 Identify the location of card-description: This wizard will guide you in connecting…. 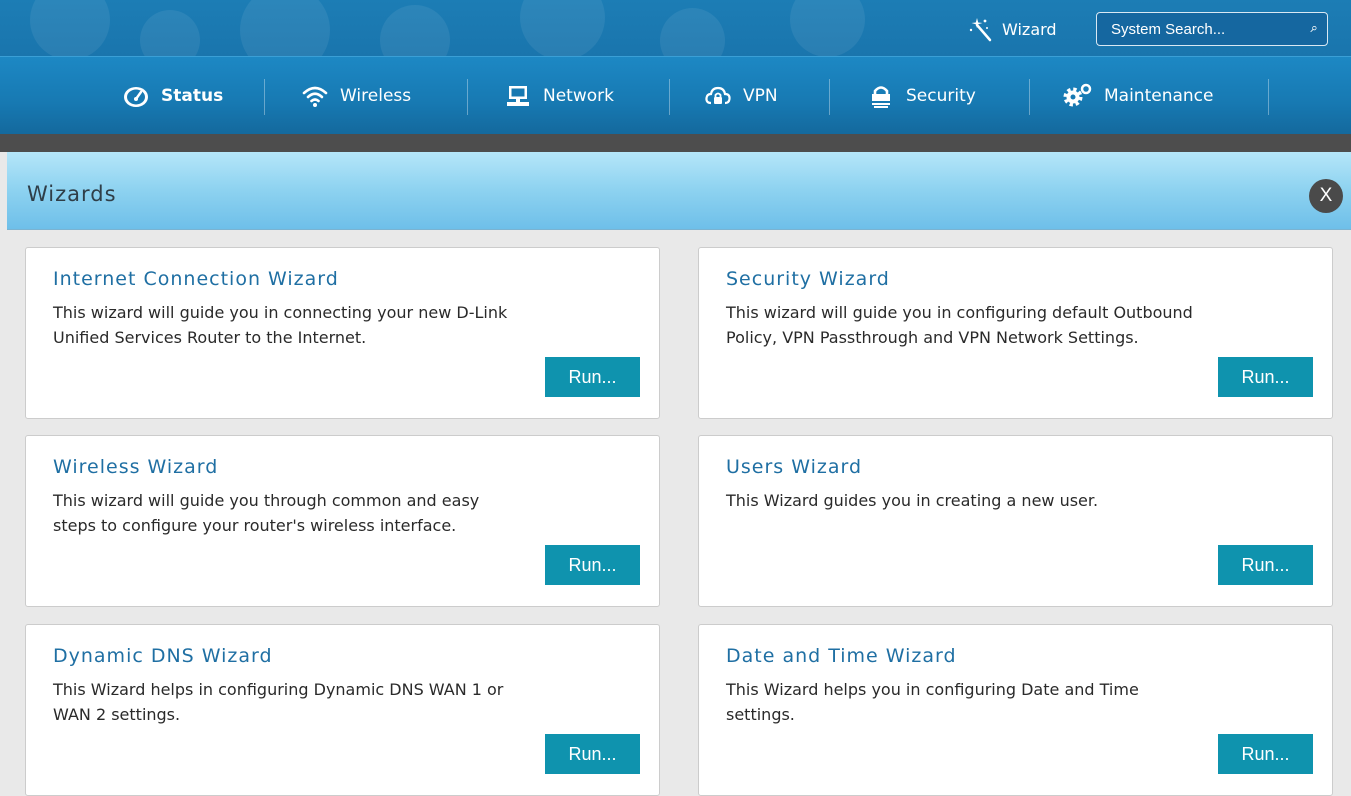
(280, 325).